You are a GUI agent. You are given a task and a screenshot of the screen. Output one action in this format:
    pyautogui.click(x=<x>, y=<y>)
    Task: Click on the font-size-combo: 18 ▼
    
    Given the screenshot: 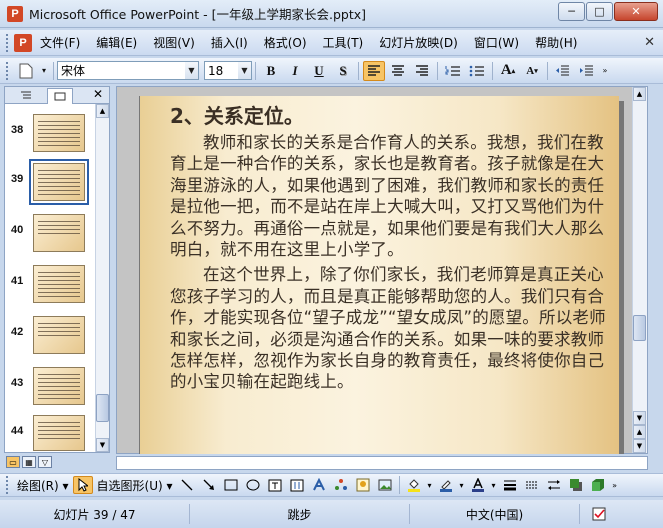 What is the action you would take?
    pyautogui.click(x=228, y=70)
    